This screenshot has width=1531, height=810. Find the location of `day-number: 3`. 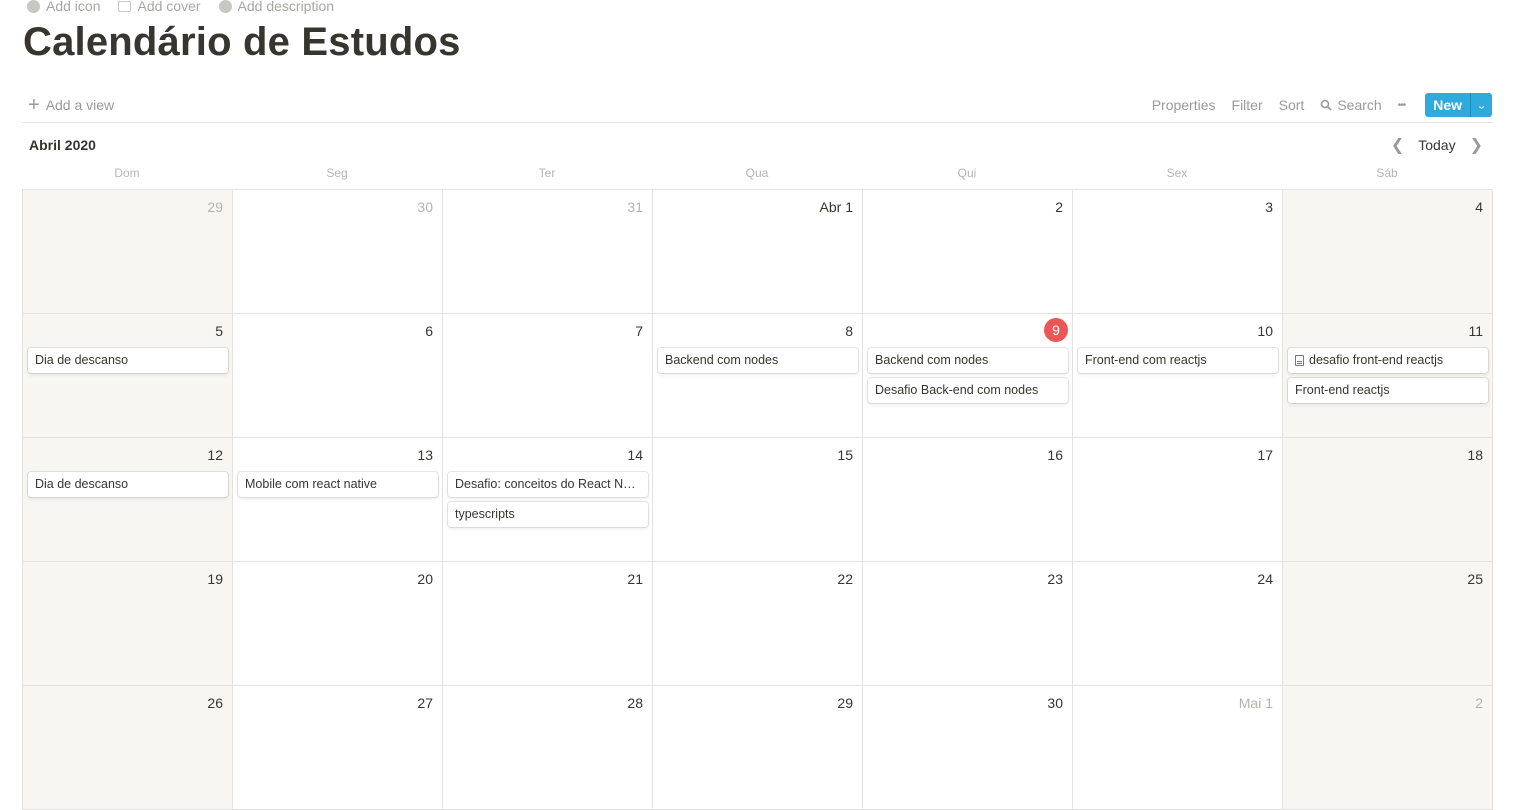

day-number: 3 is located at coordinates (1269, 207).